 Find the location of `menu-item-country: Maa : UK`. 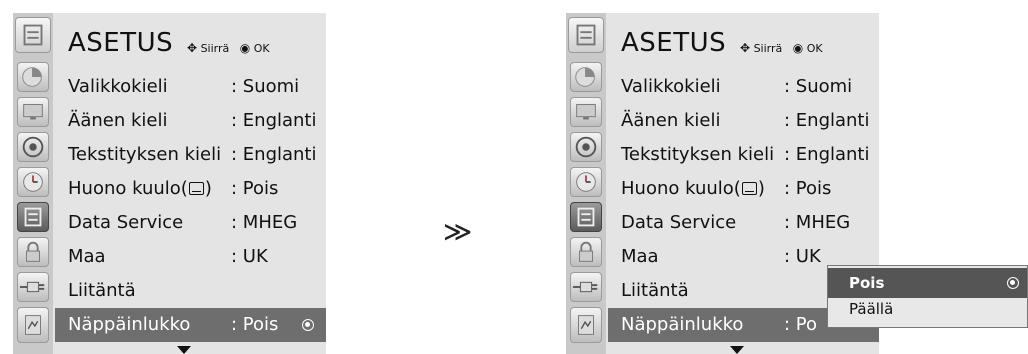

menu-item-country: Maa : UK is located at coordinates (190, 257).